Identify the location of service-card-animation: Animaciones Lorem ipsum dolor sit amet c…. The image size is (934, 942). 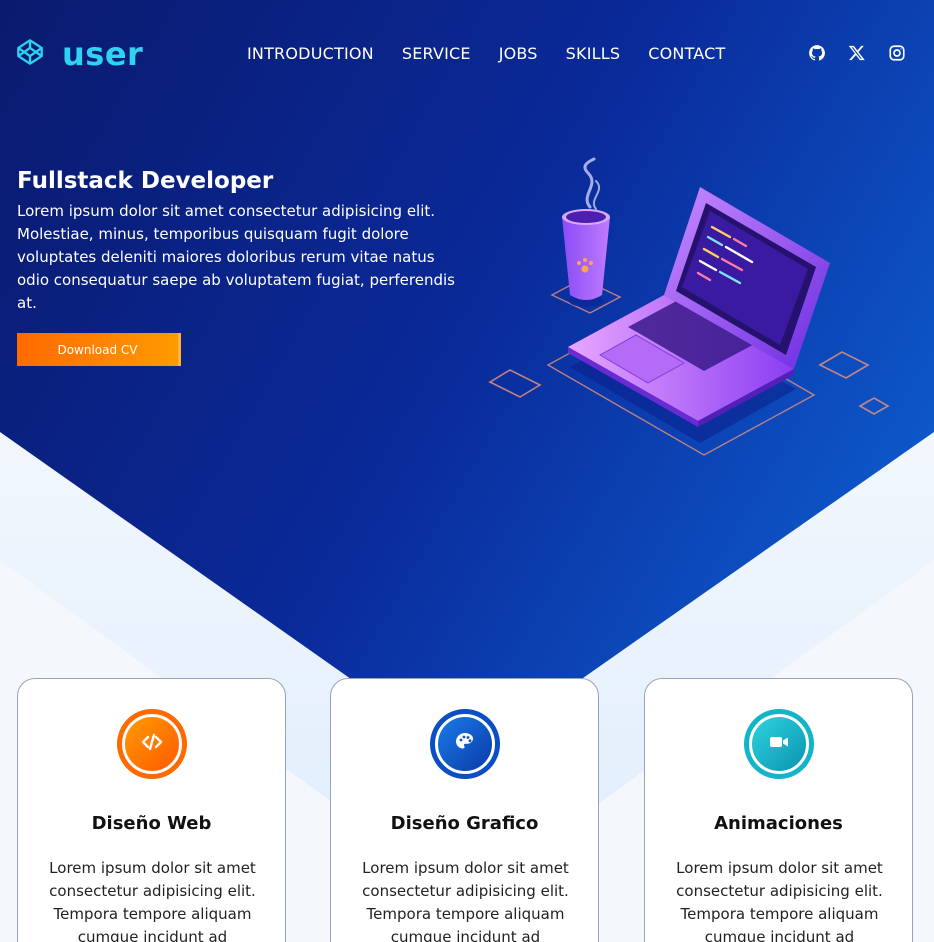
(778, 810).